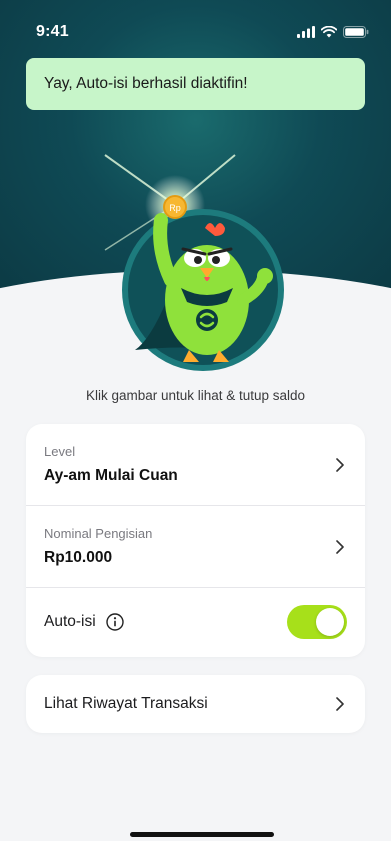 Image resolution: width=391 pixels, height=841 pixels. What do you see at coordinates (111, 475) in the screenshot?
I see `level-value: Ay-am Mulai Cuan` at bounding box center [111, 475].